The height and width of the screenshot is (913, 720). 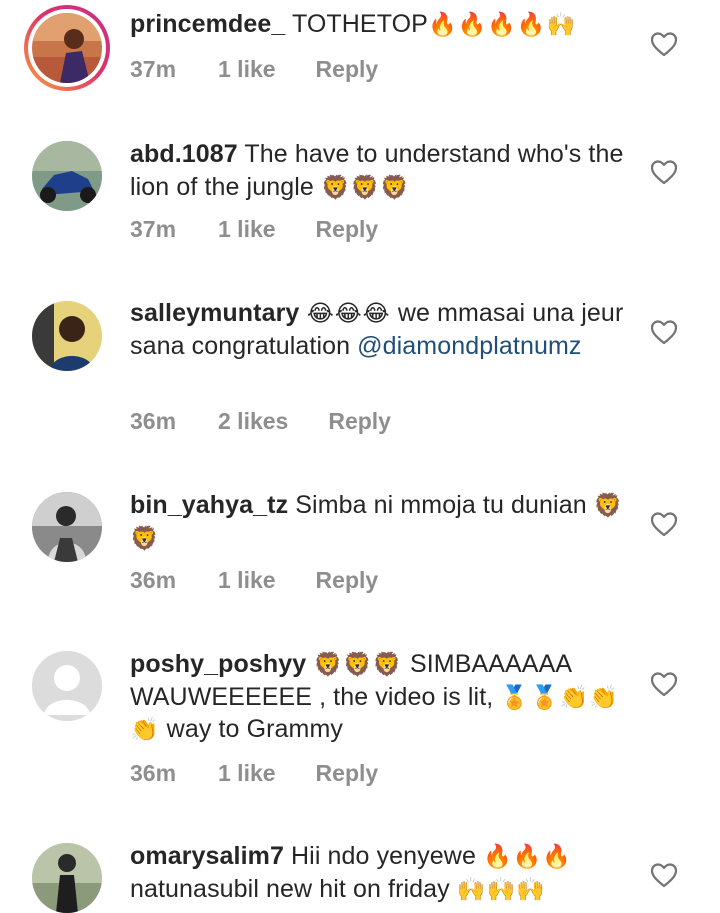 What do you see at coordinates (383, 856) in the screenshot?
I see `comment-body: Hii ndo yenyewe` at bounding box center [383, 856].